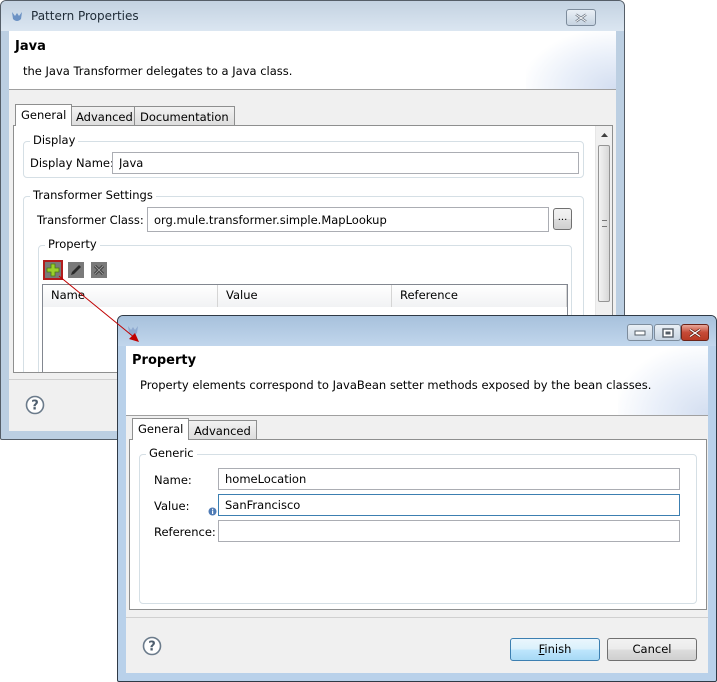  I want to click on minimize-button, so click(640, 332).